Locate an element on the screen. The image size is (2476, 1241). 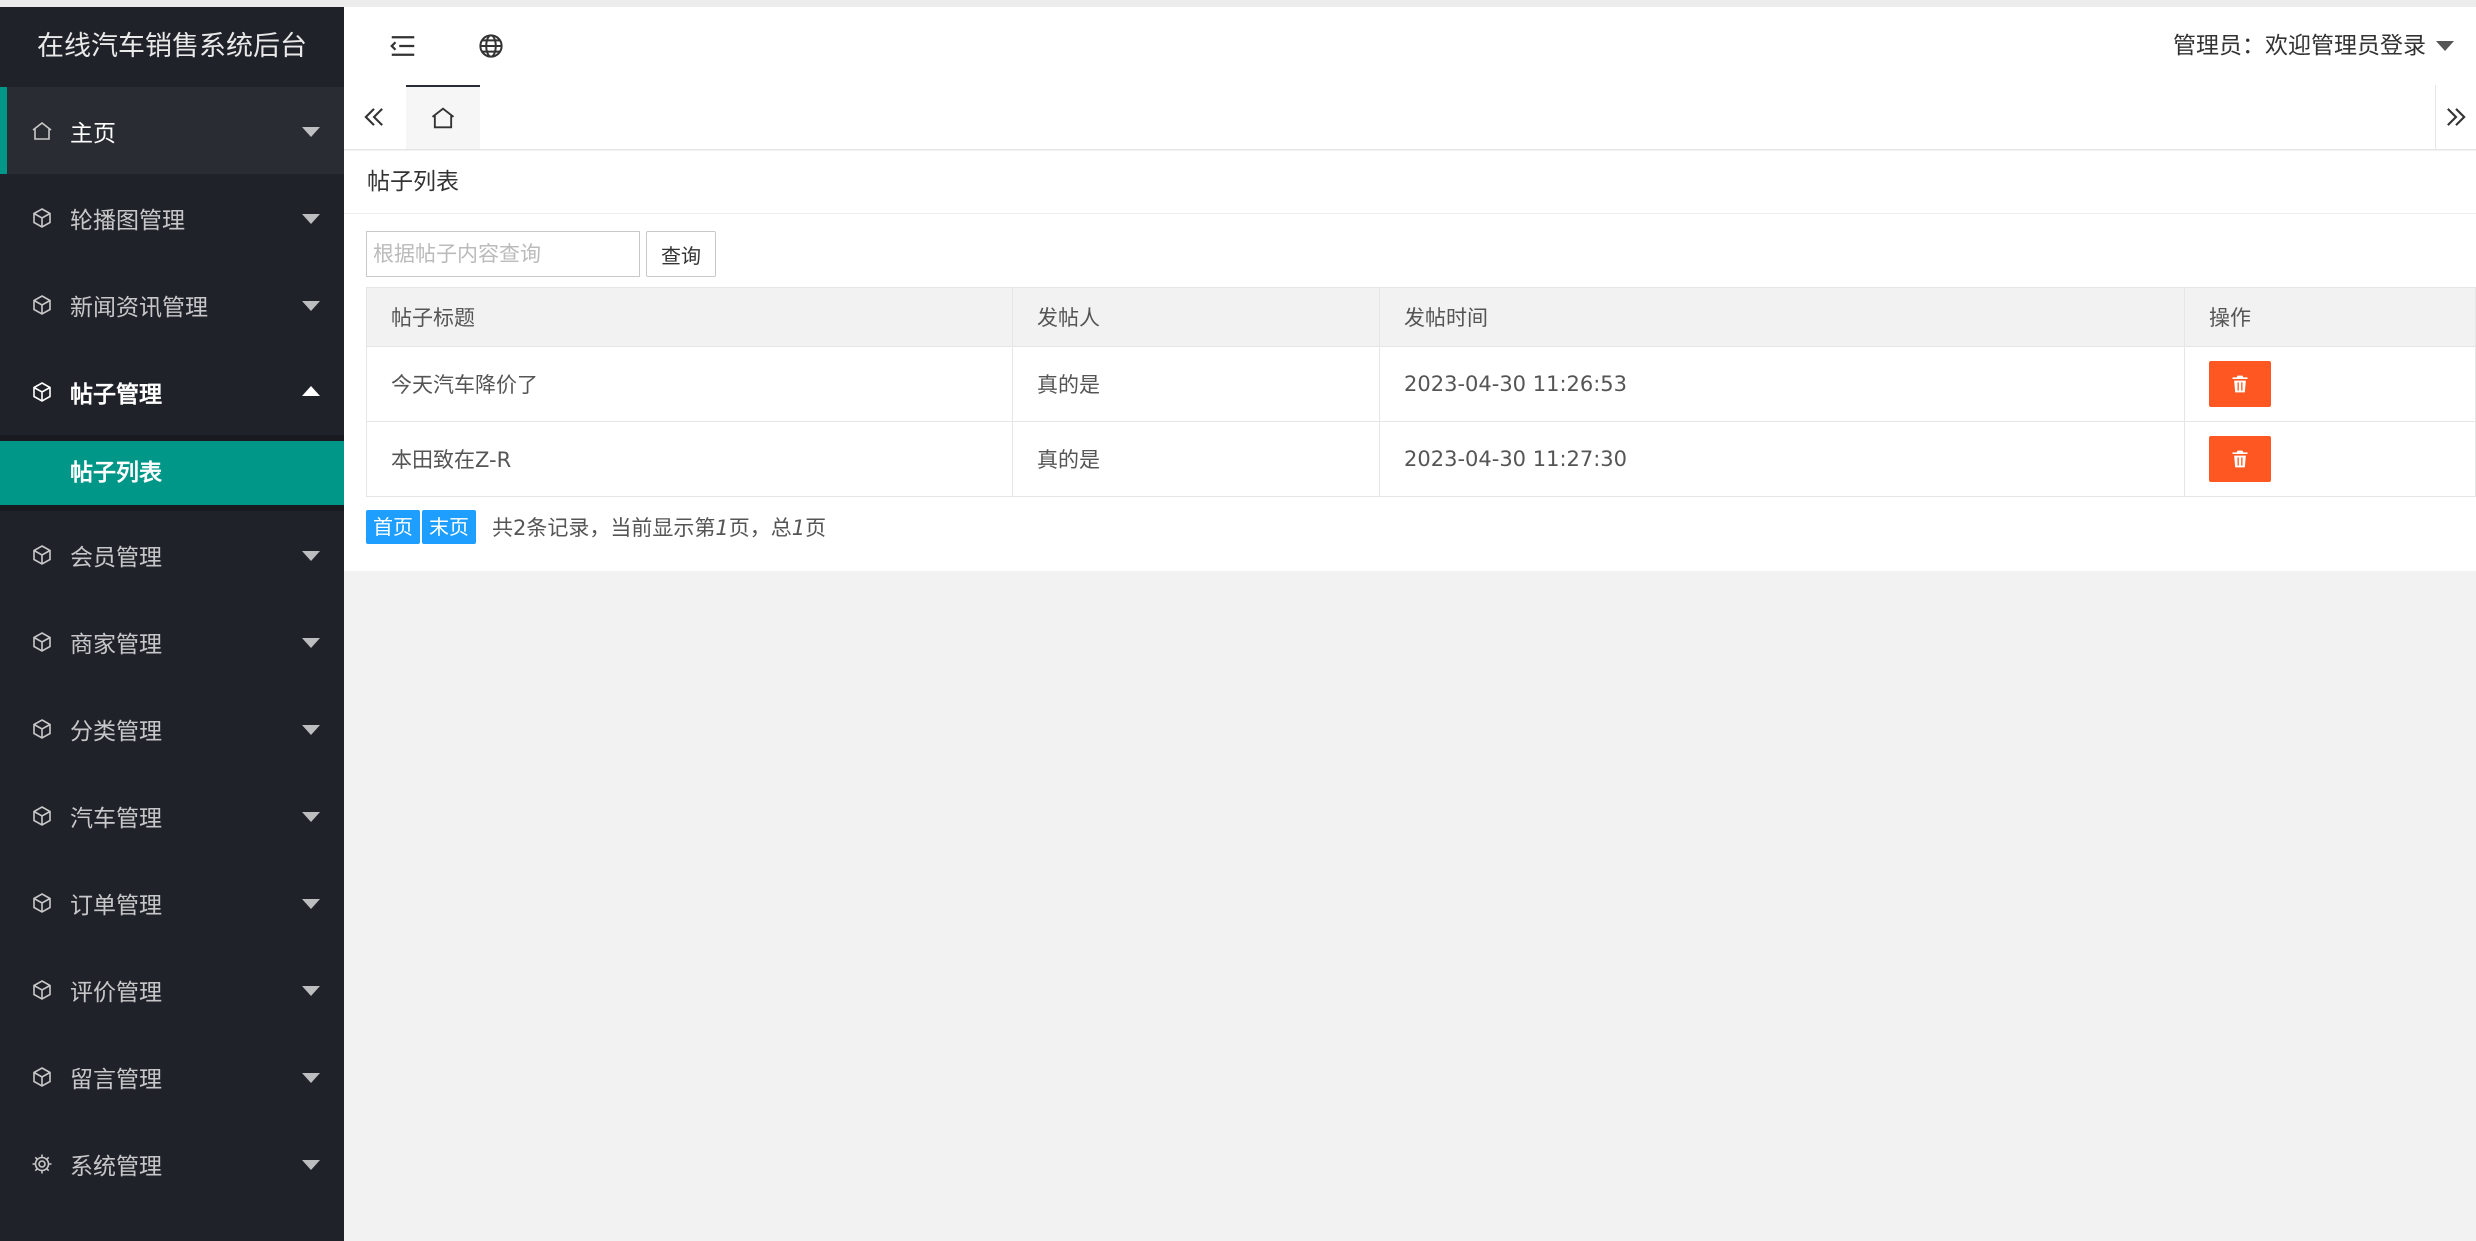
chevron-up-icon is located at coordinates (311, 390).